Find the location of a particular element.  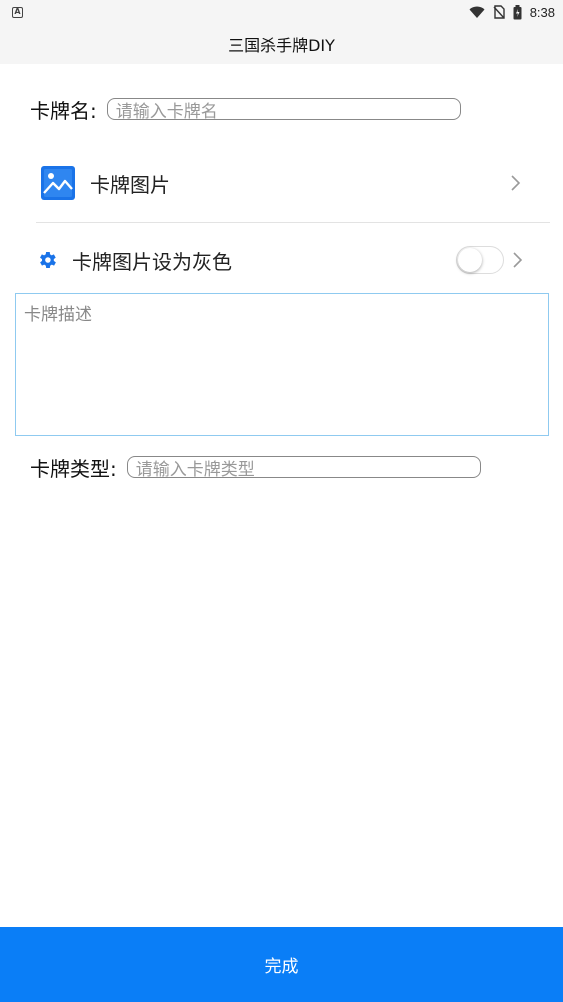

done-button-label: 完成 is located at coordinates (281, 967).